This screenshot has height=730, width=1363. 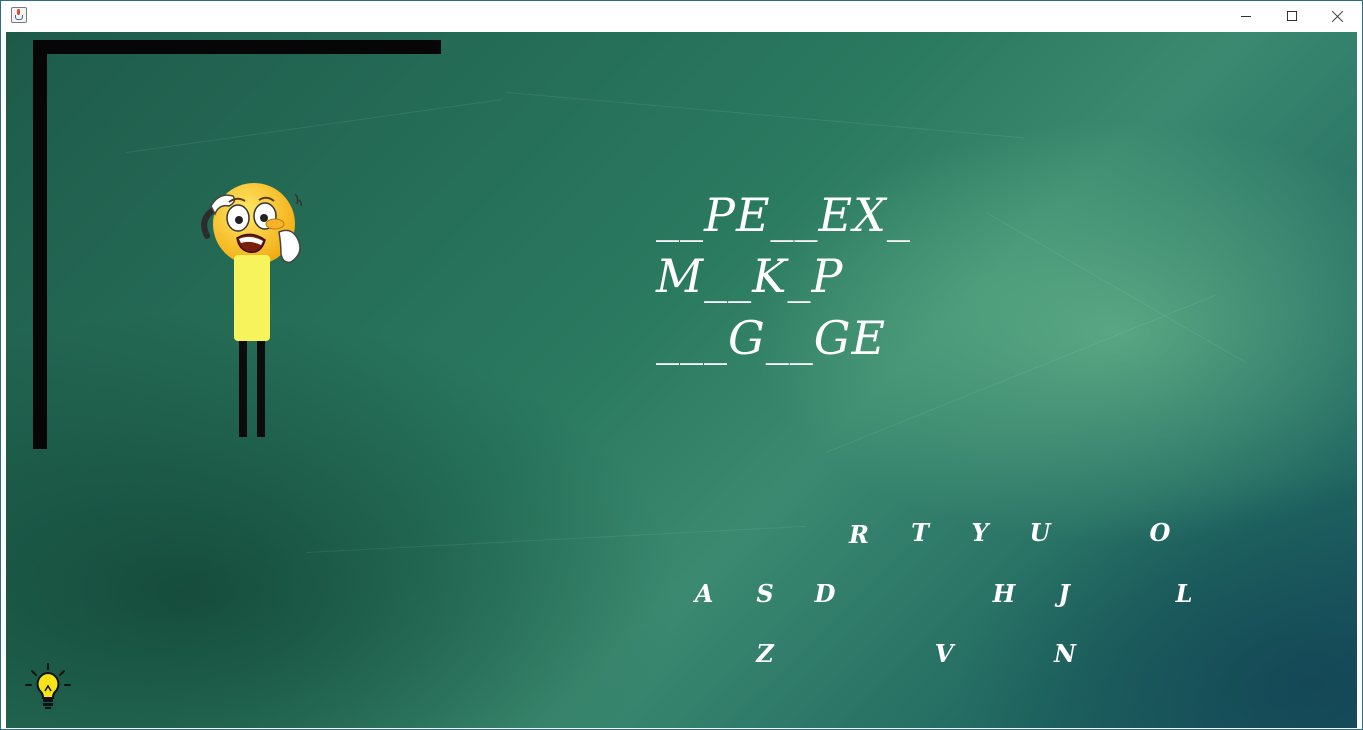 What do you see at coordinates (1065, 653) in the screenshot?
I see `key-n: N` at bounding box center [1065, 653].